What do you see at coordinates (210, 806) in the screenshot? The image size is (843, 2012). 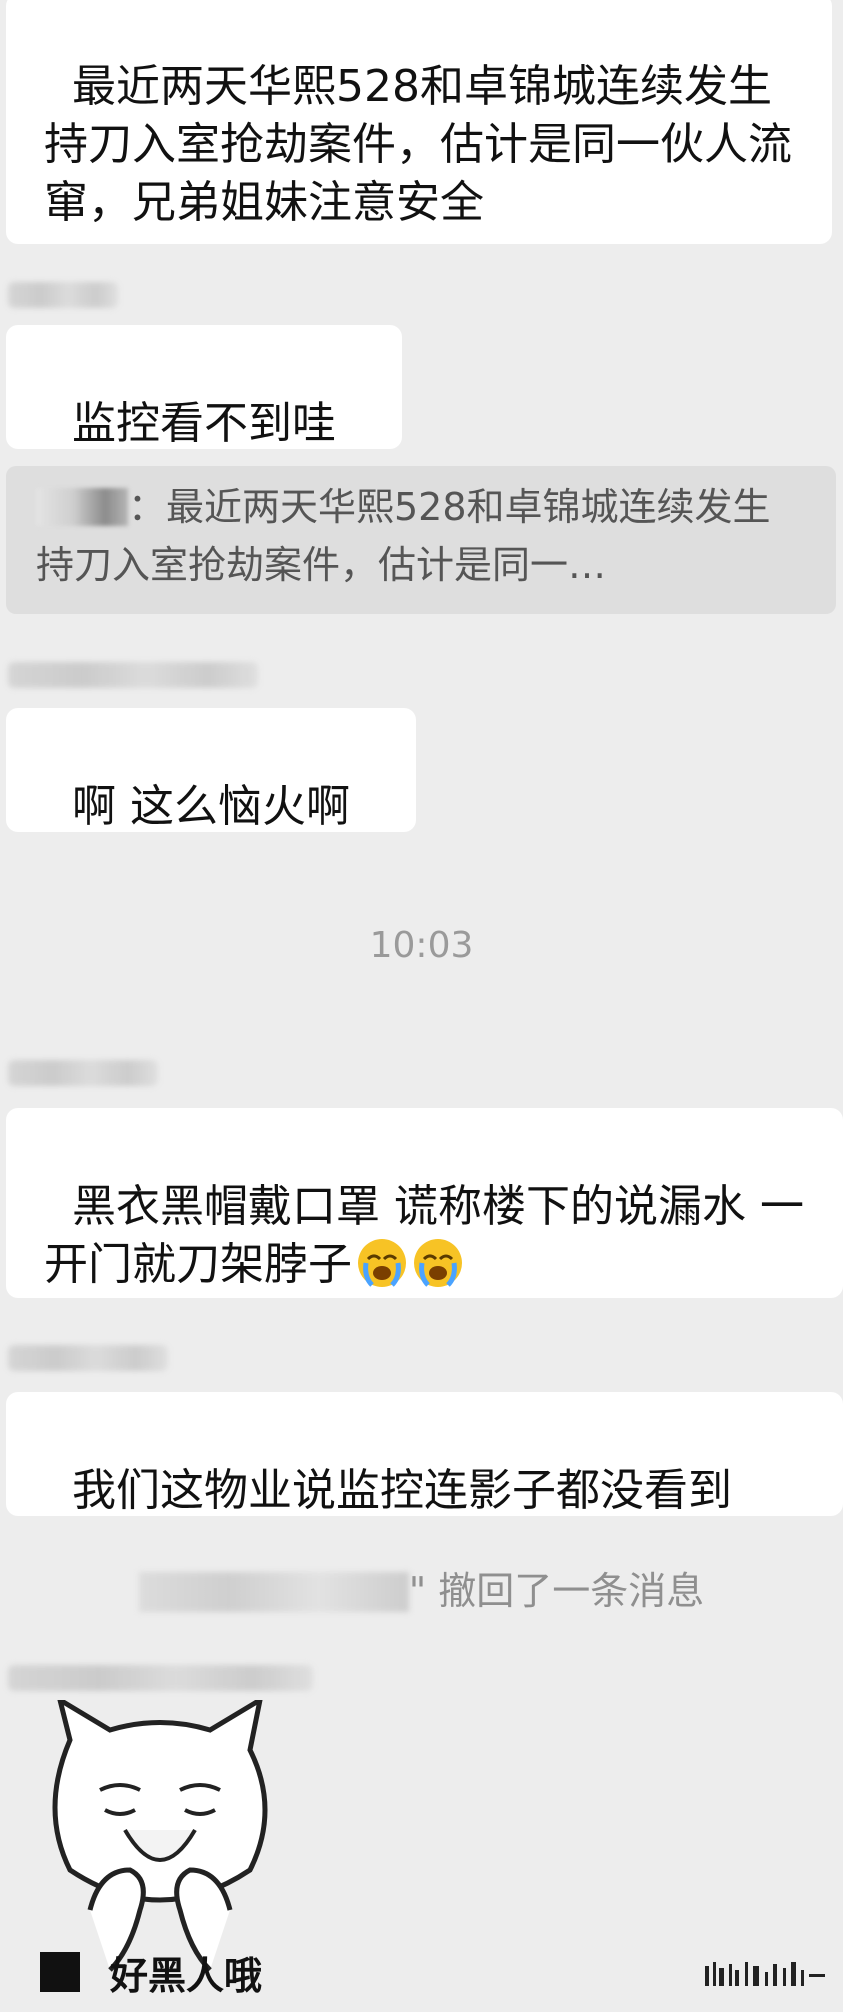 I see `message-text-3: 啊 这么恼火啊` at bounding box center [210, 806].